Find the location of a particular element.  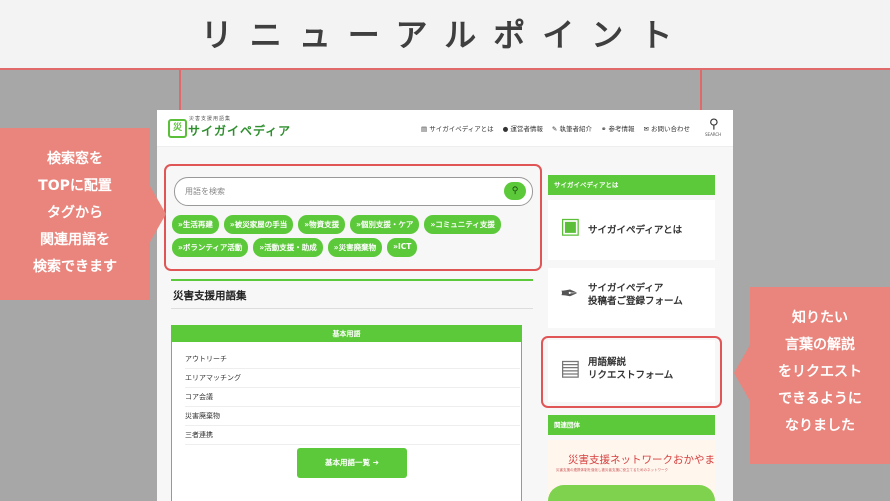

banner-hill-illustration is located at coordinates (631, 493).